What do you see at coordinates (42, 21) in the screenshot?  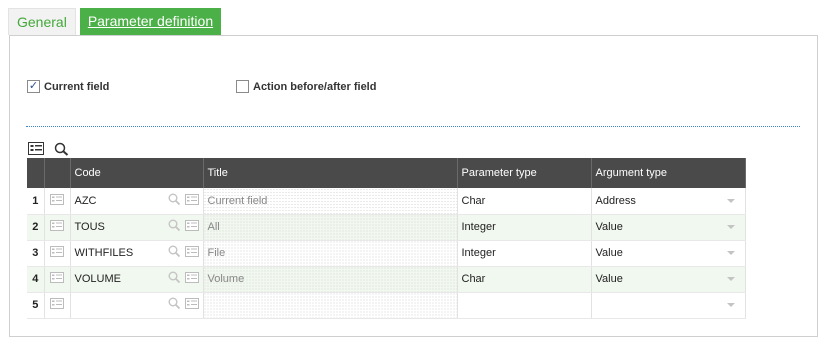 I see `tab-general: General` at bounding box center [42, 21].